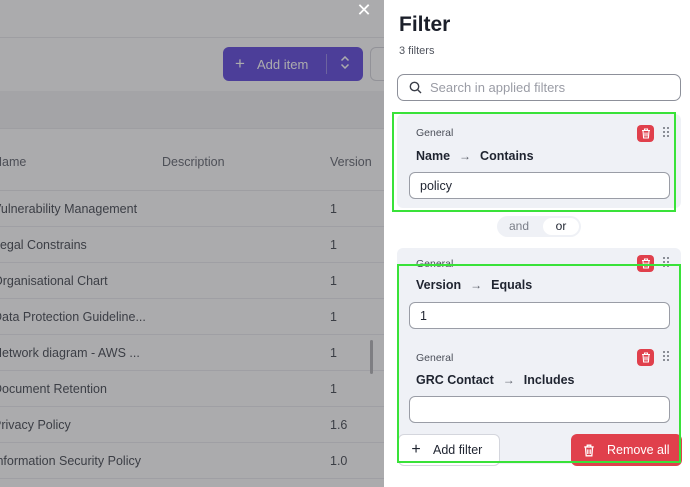  What do you see at coordinates (495, 380) in the screenshot?
I see `filter-rule: GRC Contact → Includes` at bounding box center [495, 380].